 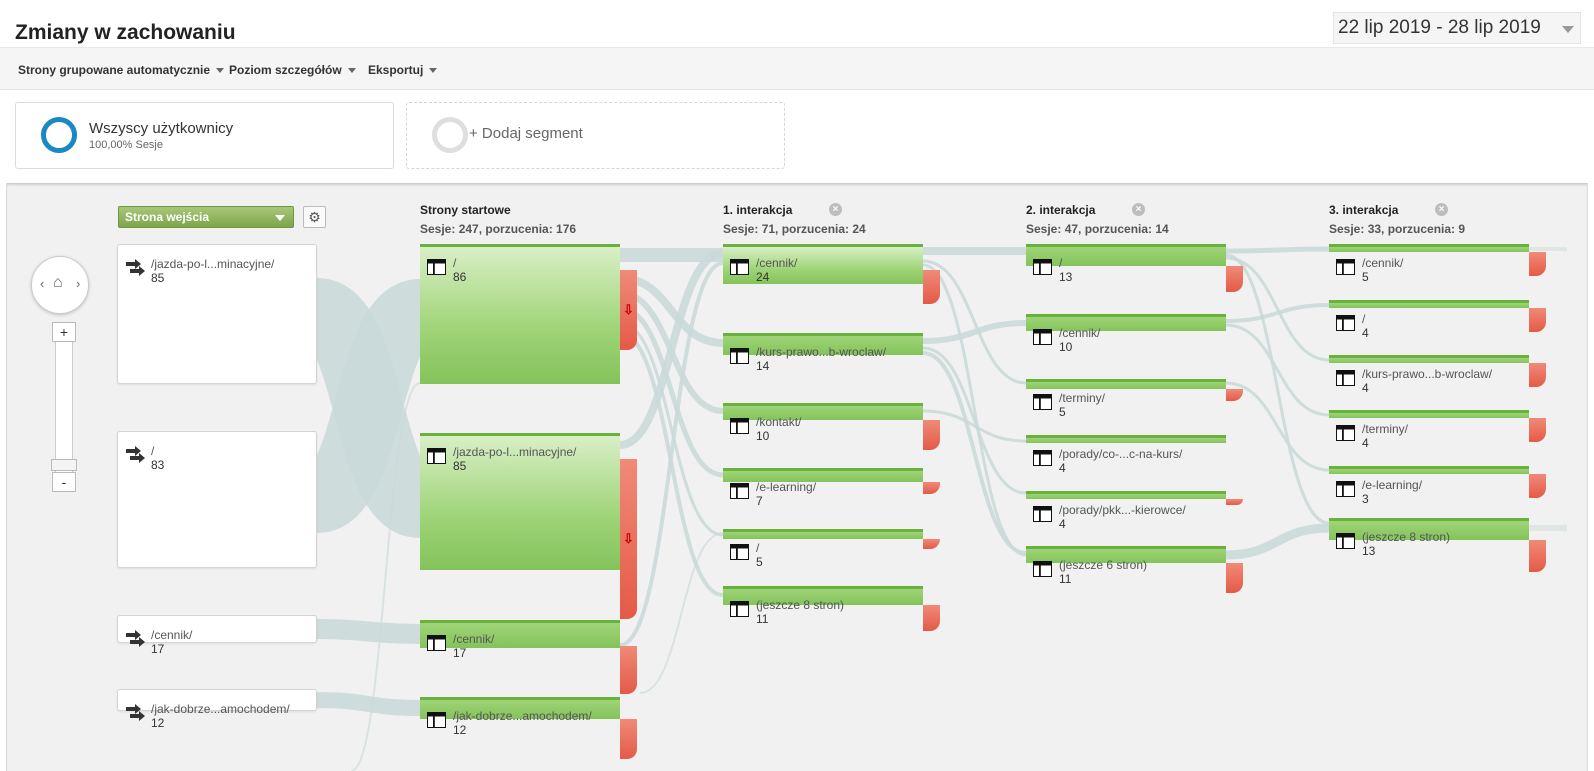 I want to click on export-dropdown: Eksportuj, so click(x=403, y=70).